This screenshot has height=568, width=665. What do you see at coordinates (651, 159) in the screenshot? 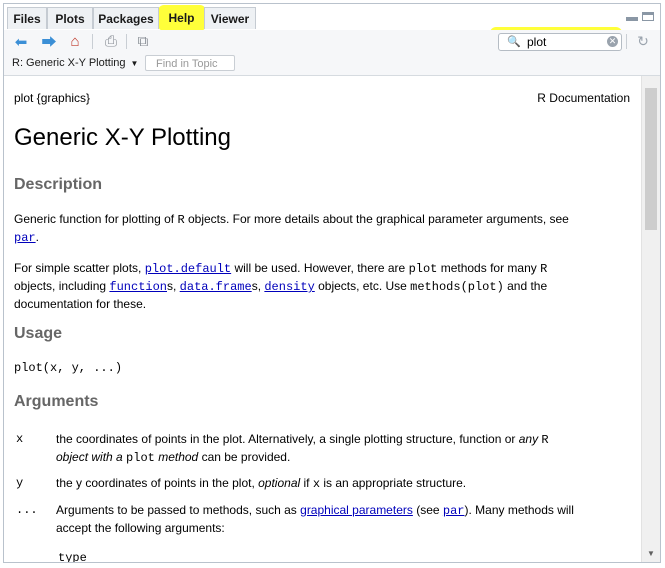
I see `scrollbar-thumb` at bounding box center [651, 159].